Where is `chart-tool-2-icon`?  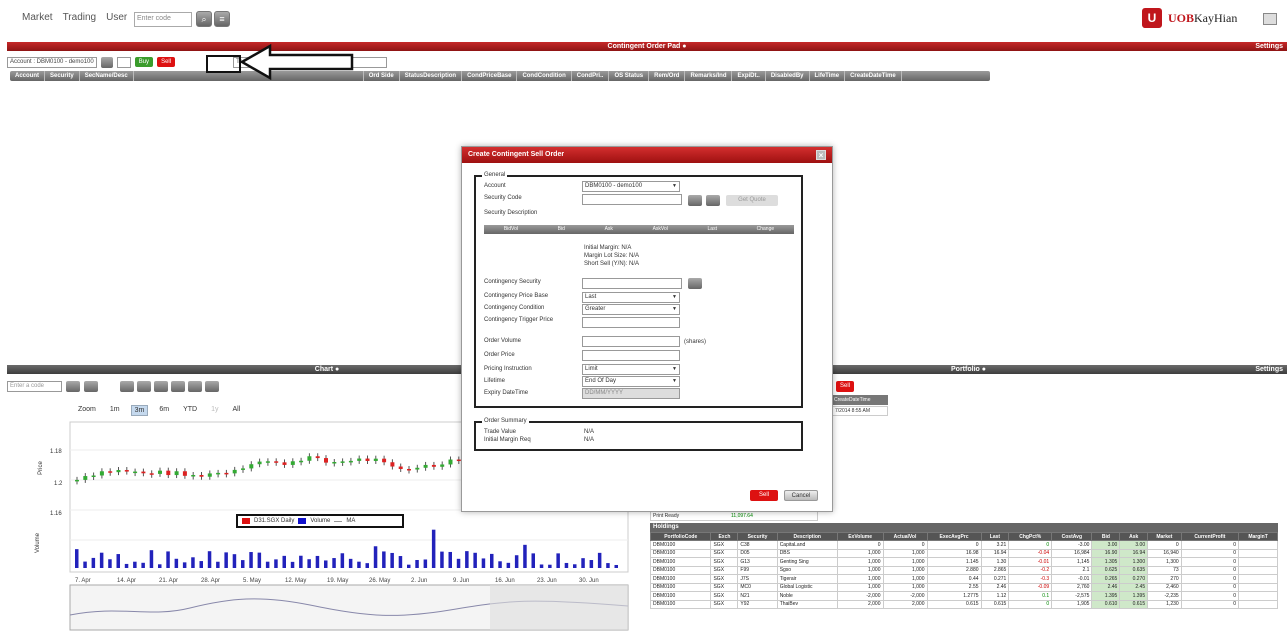
chart-tool-2-icon is located at coordinates (144, 386).